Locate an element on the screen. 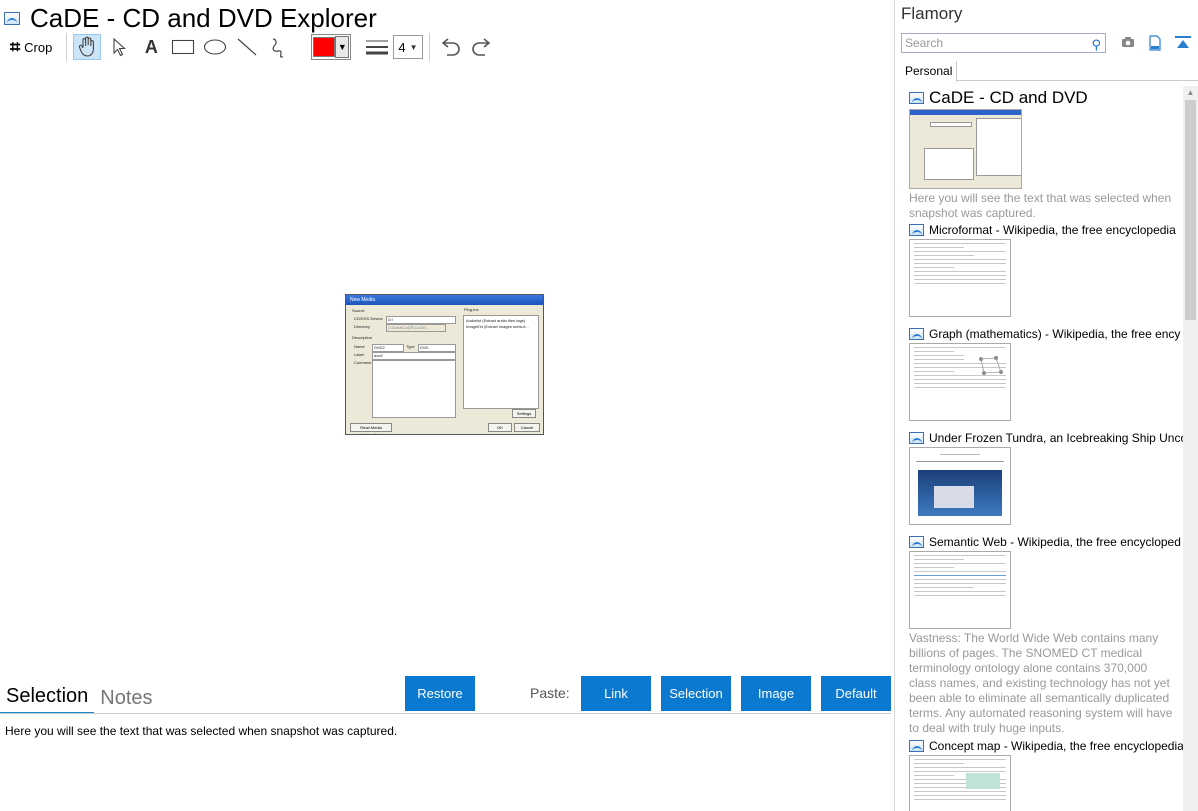  undo-icon is located at coordinates (451, 47).